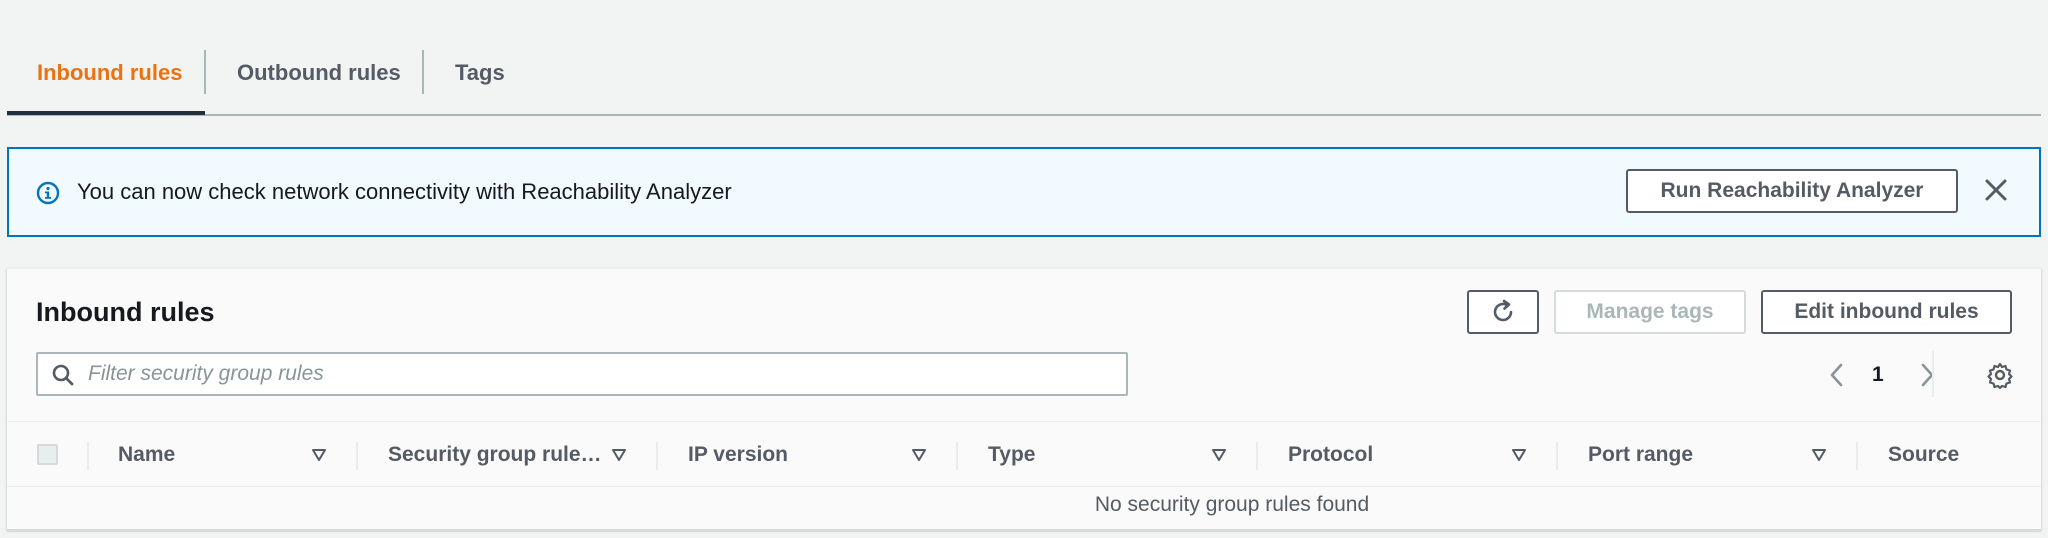 The width and height of the screenshot is (2048, 538). What do you see at coordinates (125, 312) in the screenshot?
I see `panel-title: Inbound rules` at bounding box center [125, 312].